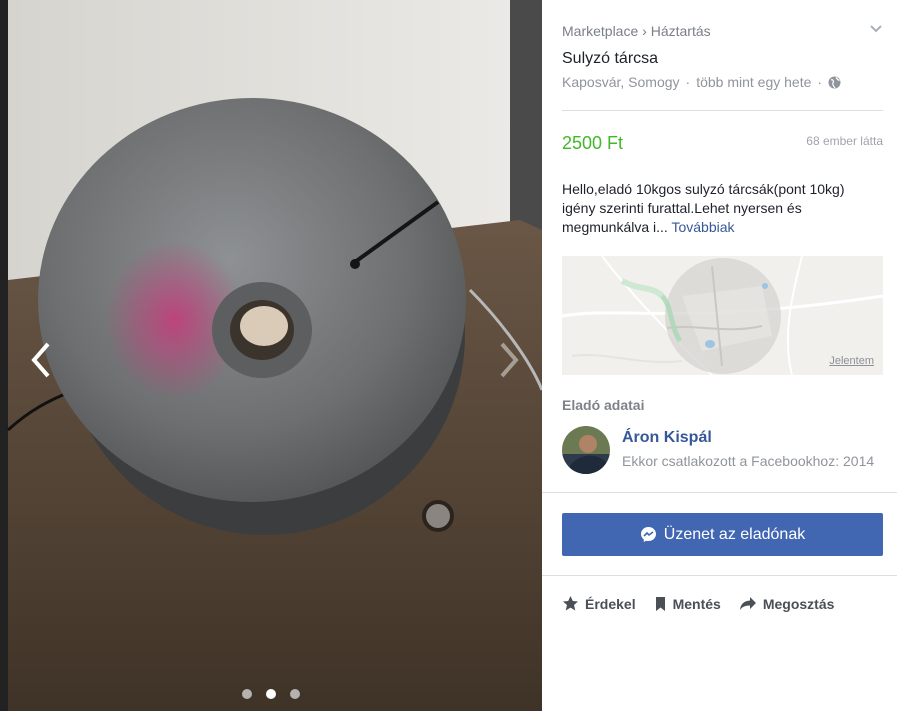 This screenshot has height=711, width=897. I want to click on seller-section-heading: Eladó adatai, so click(603, 405).